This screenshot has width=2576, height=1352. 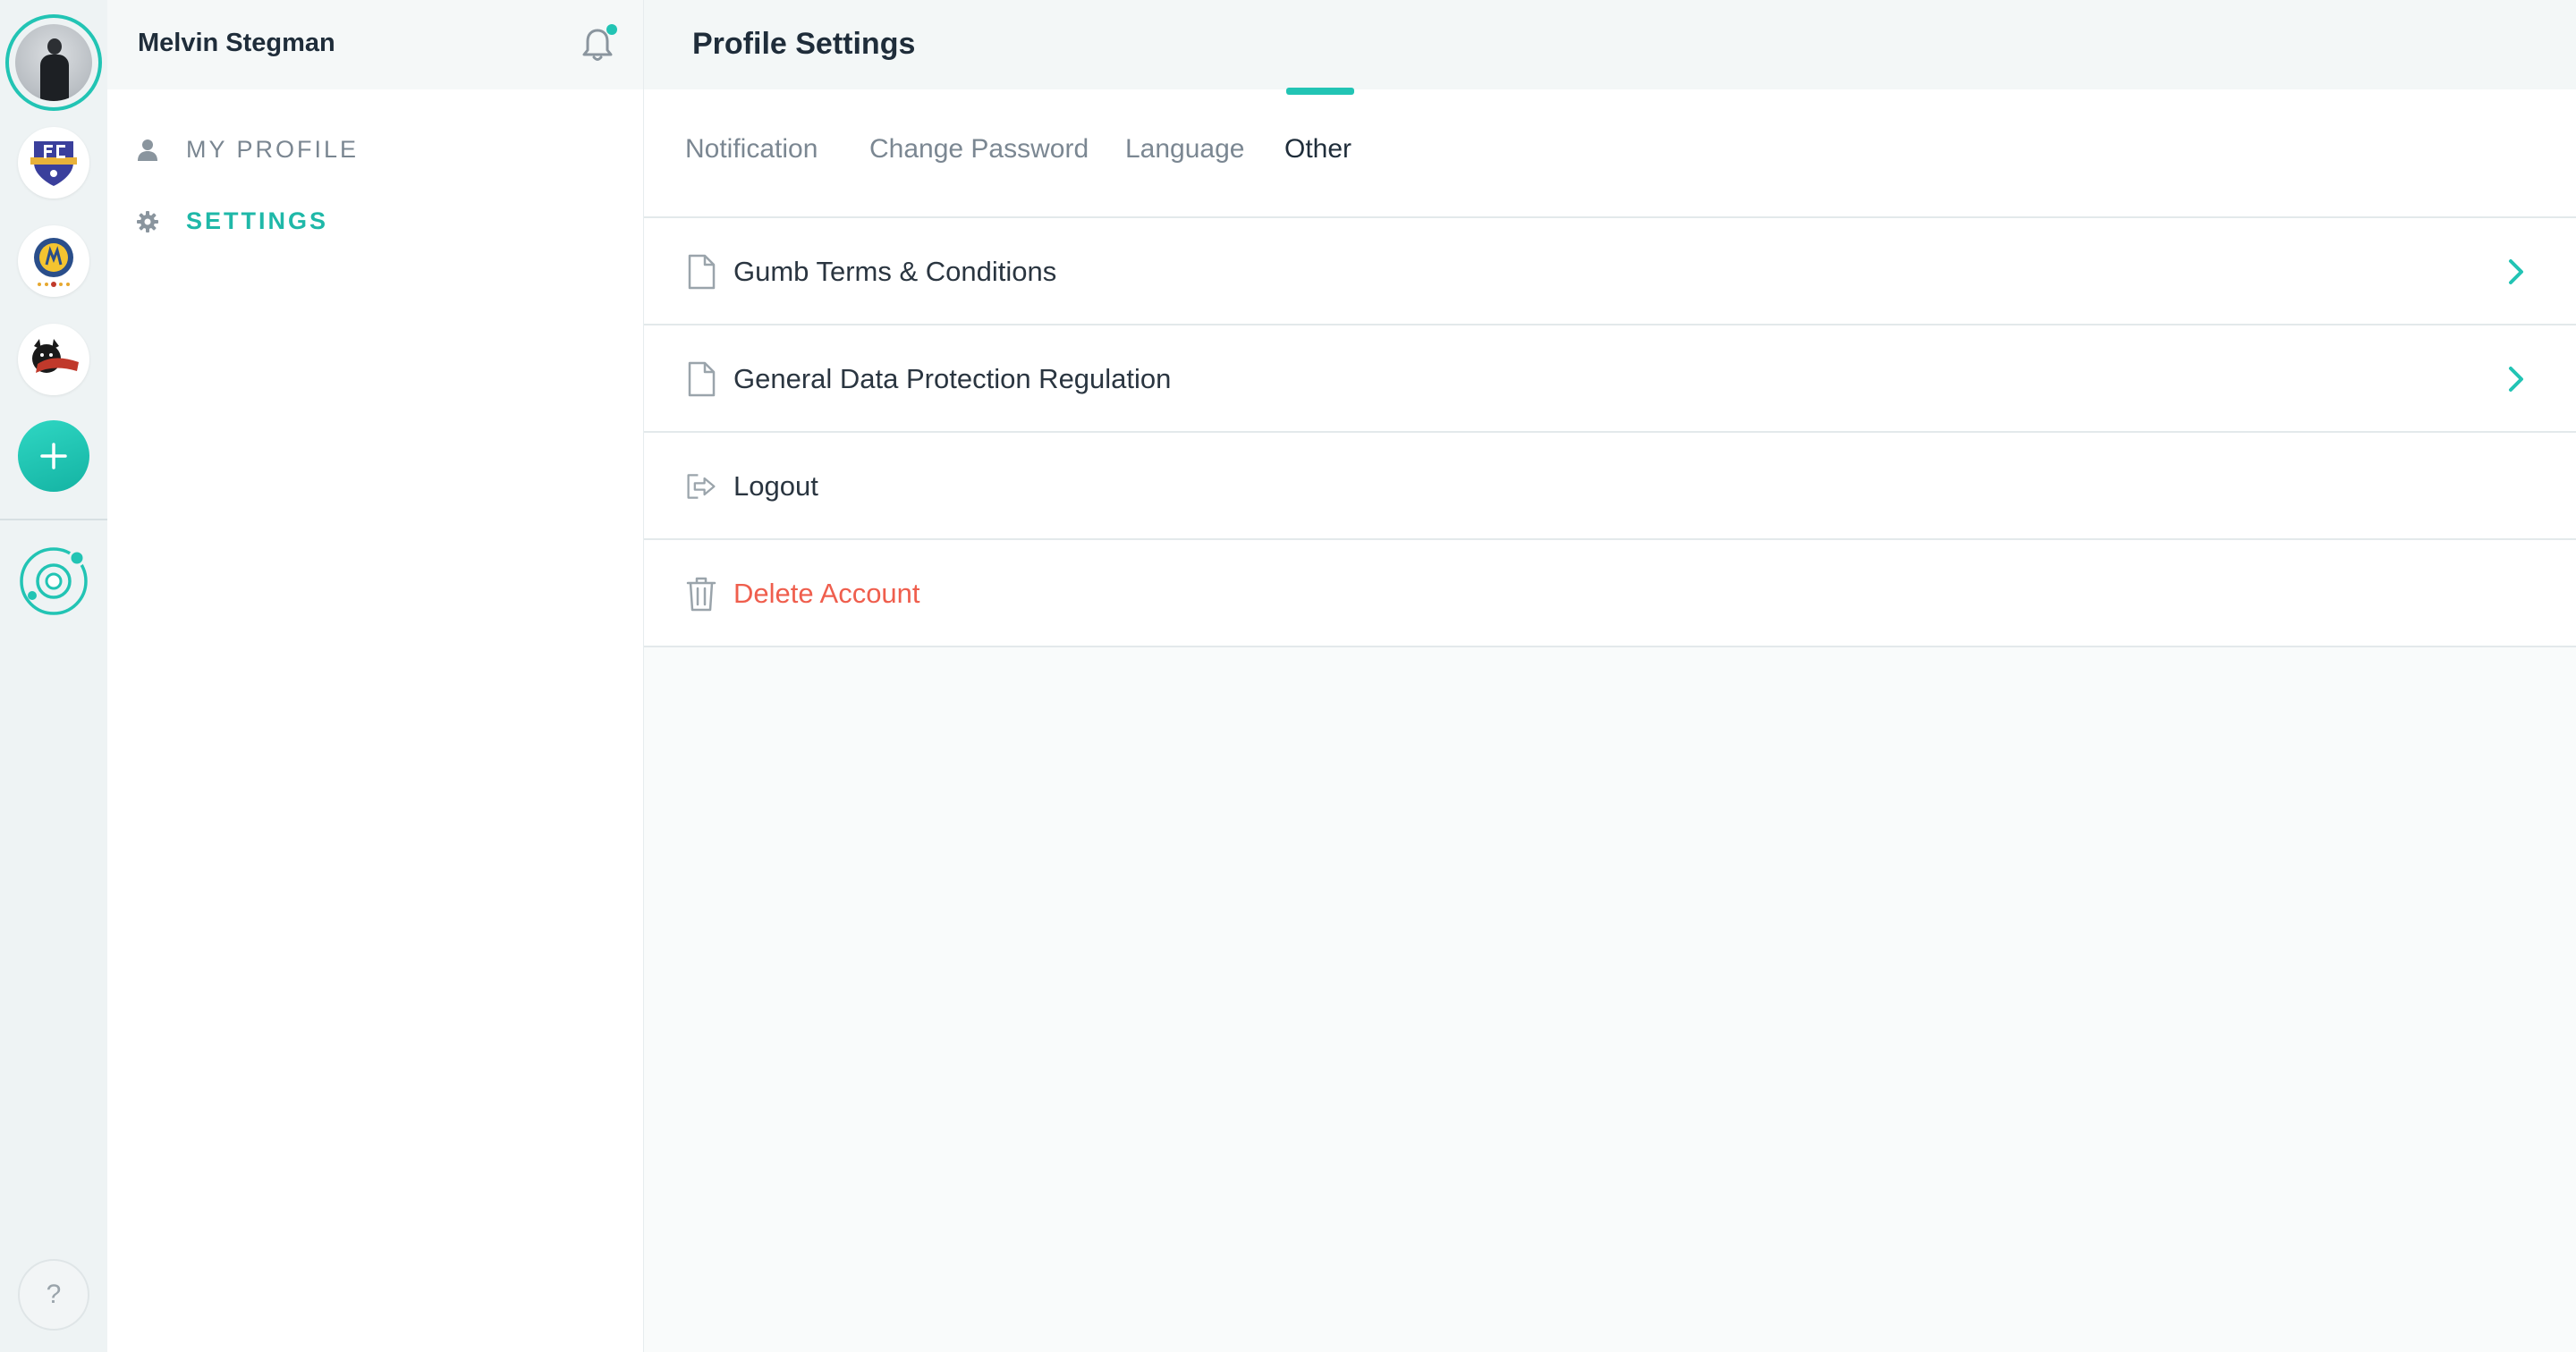 What do you see at coordinates (804, 44) in the screenshot?
I see `page-title: Profile Settings` at bounding box center [804, 44].